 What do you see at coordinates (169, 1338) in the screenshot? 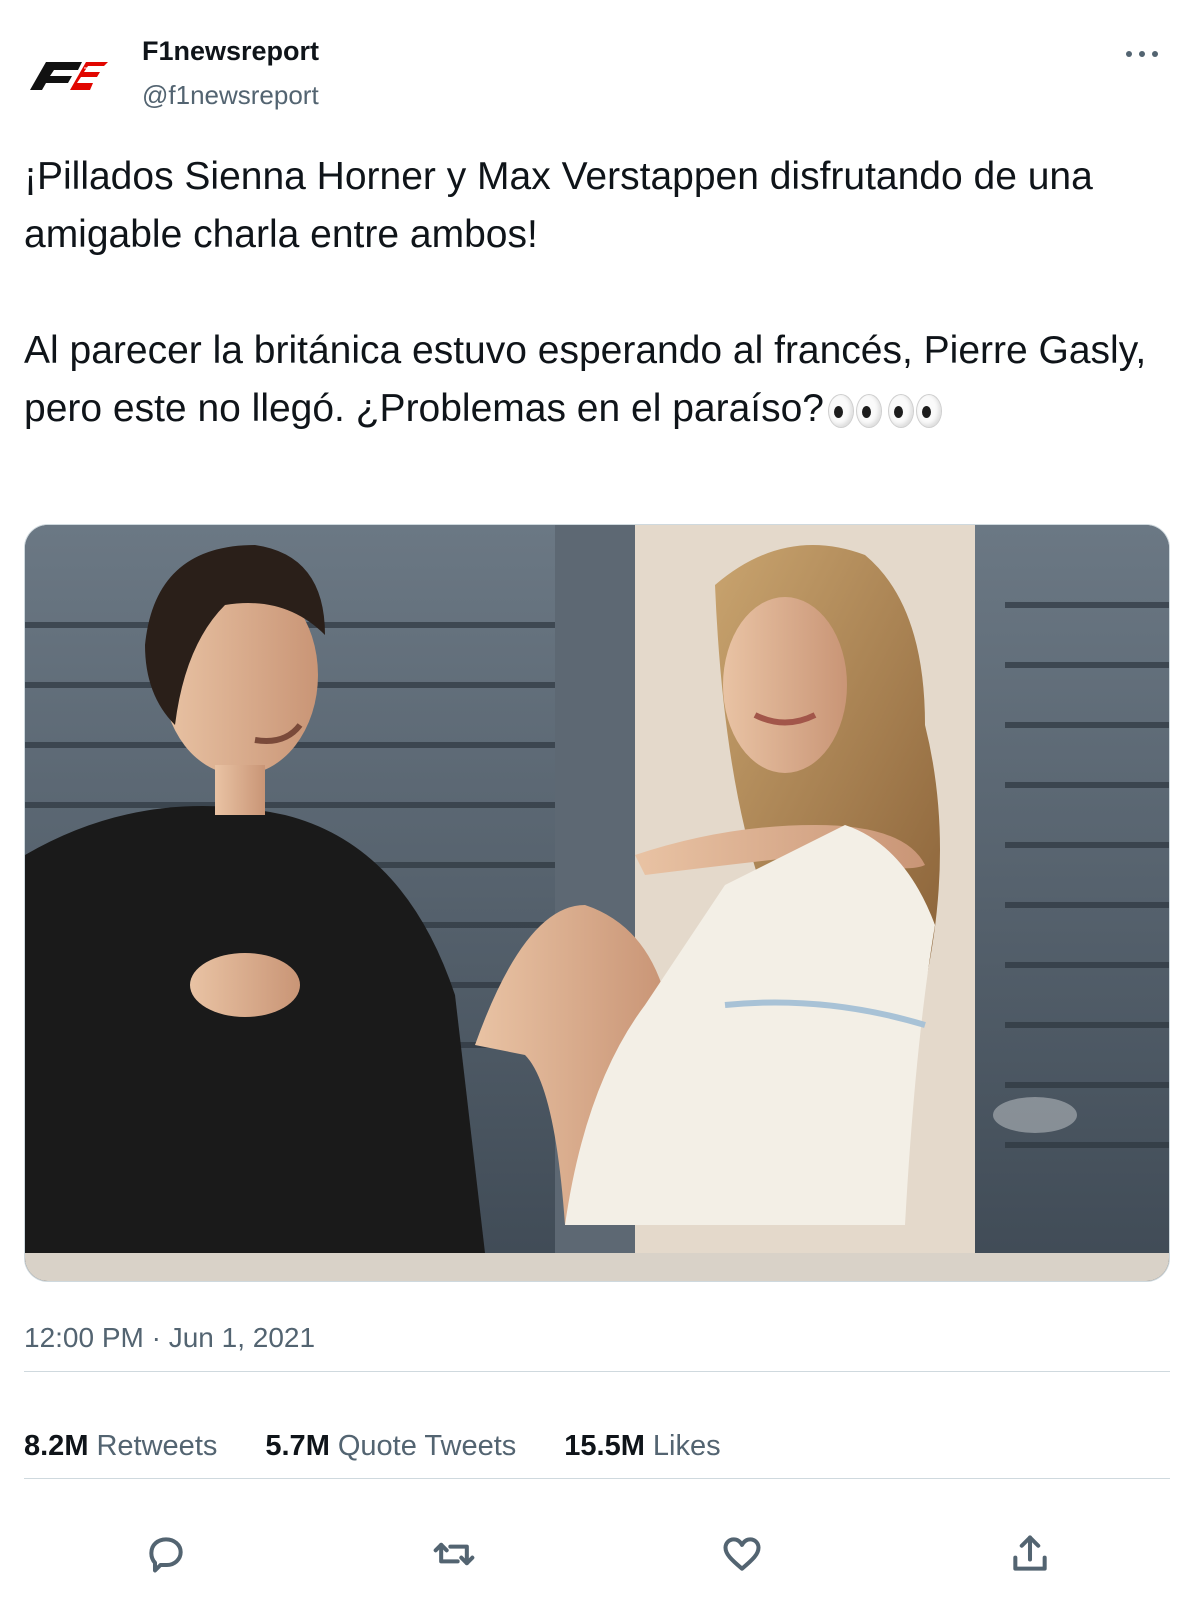
I see `tweet-timestamp: 12:00 PM · Jun 1, 2021` at bounding box center [169, 1338].